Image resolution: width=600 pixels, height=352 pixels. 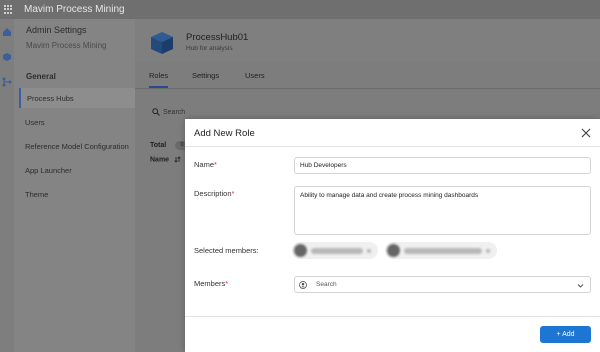 I want to click on icon-rail, so click(x=7, y=185).